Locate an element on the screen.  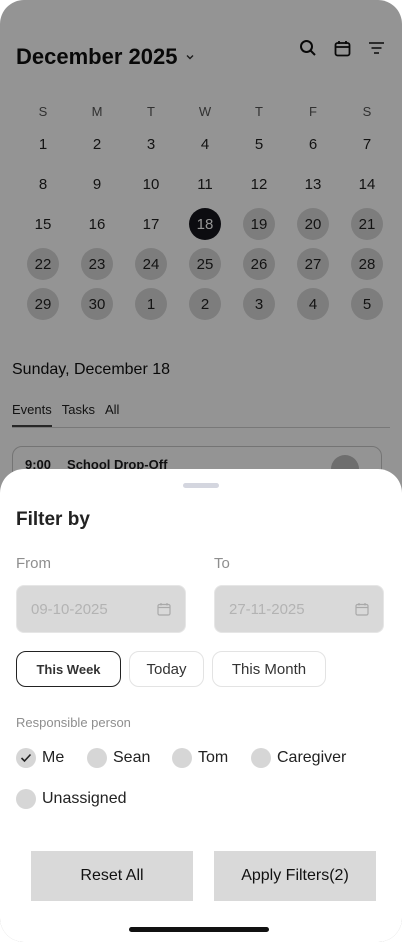
from-date-value: 09-10-2025 is located at coordinates (69, 609).